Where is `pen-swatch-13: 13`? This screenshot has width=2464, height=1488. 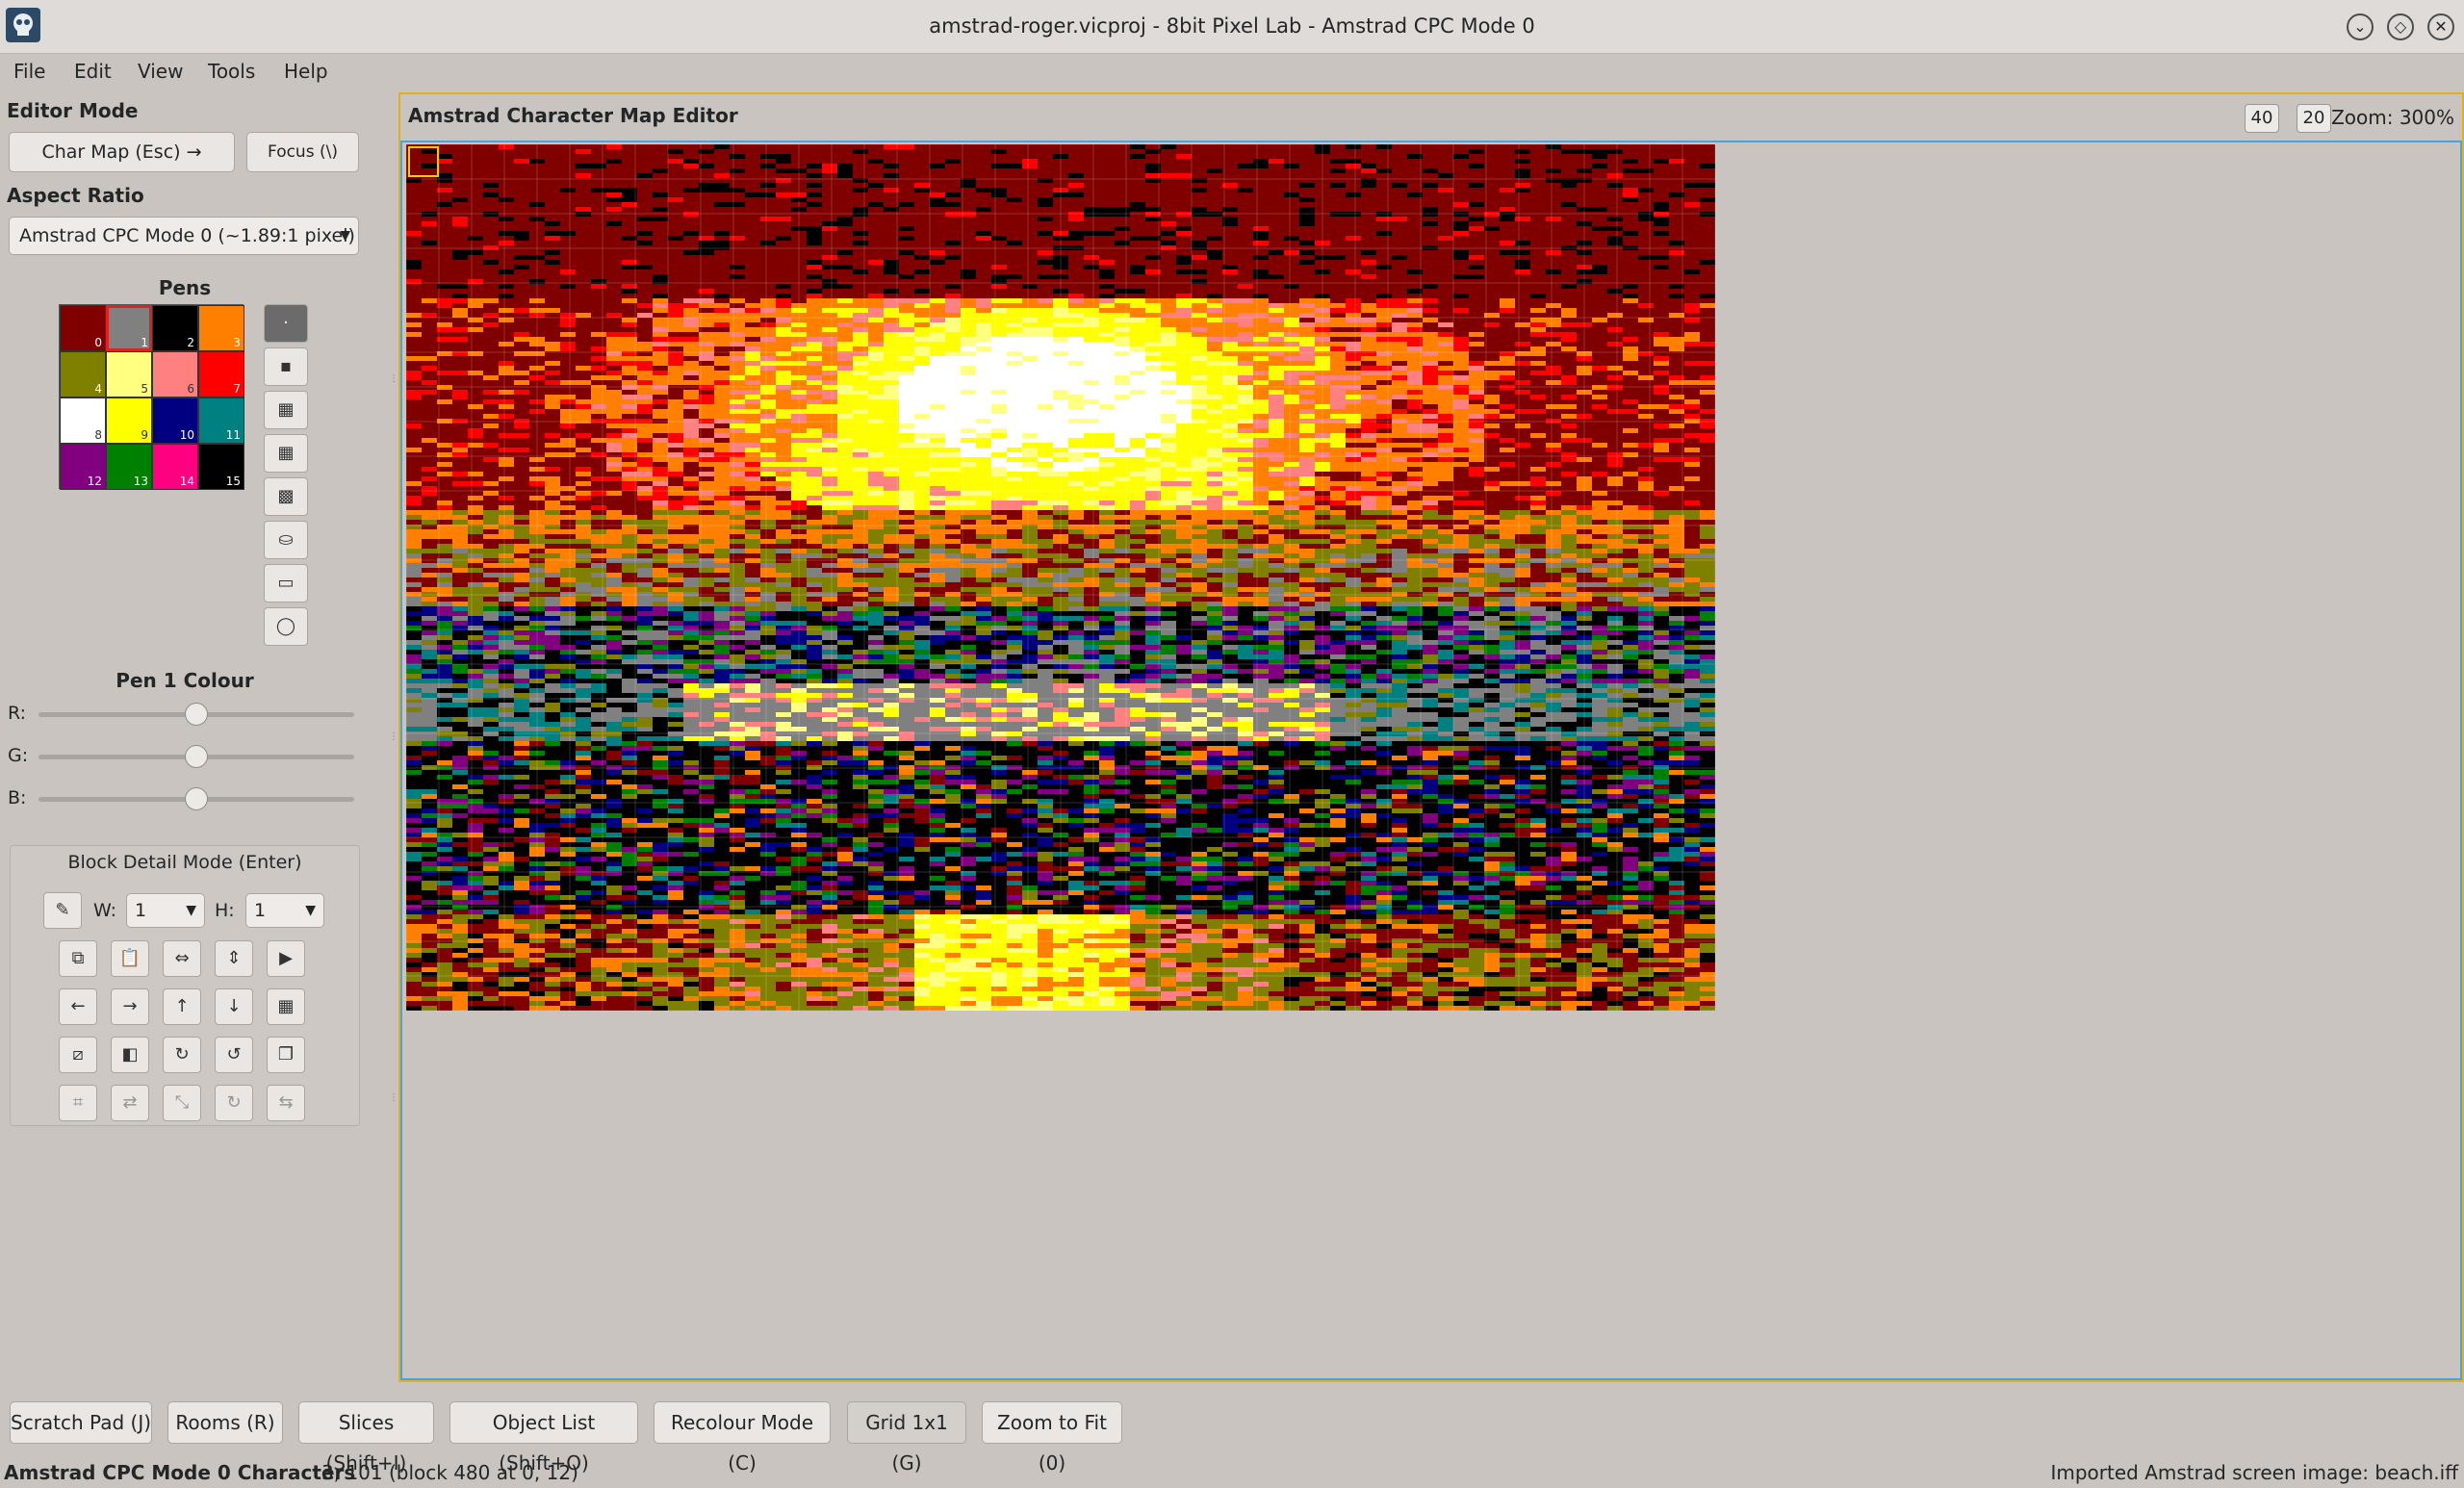 pen-swatch-13: 13 is located at coordinates (129, 467).